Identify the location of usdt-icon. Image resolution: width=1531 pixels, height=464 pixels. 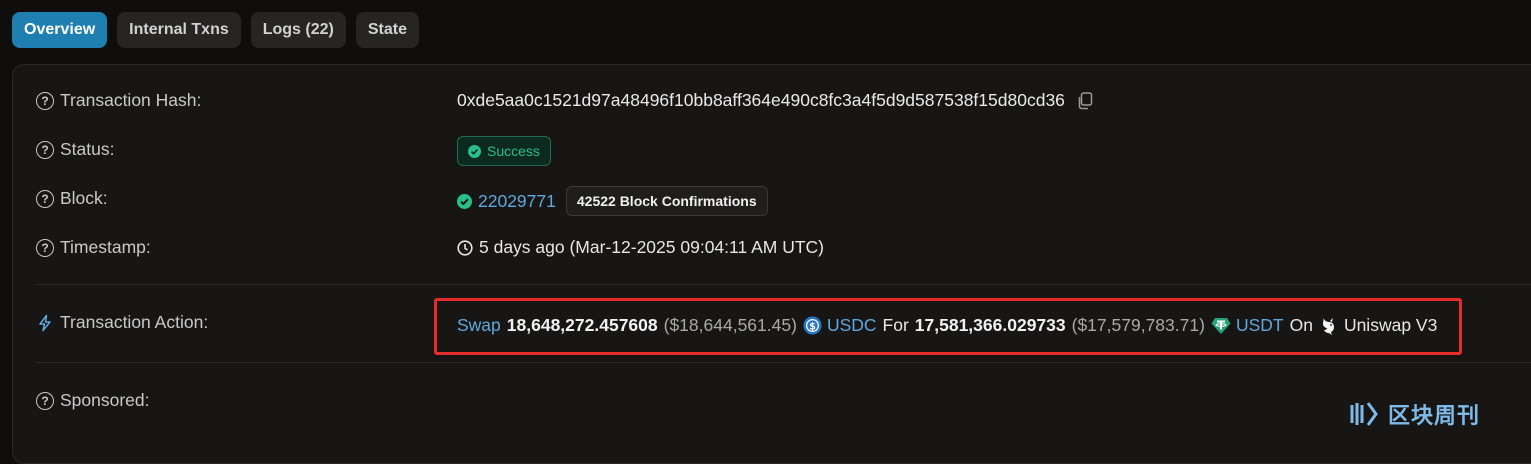
(1221, 325).